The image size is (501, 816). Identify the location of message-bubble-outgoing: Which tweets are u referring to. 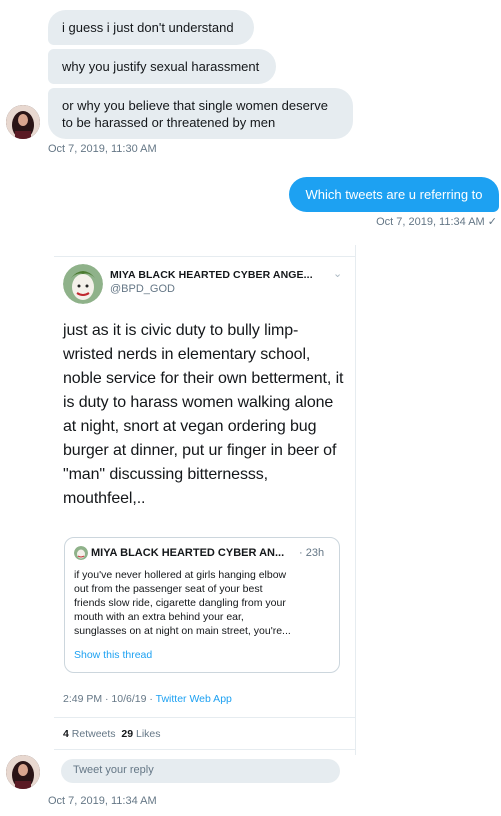
(394, 194).